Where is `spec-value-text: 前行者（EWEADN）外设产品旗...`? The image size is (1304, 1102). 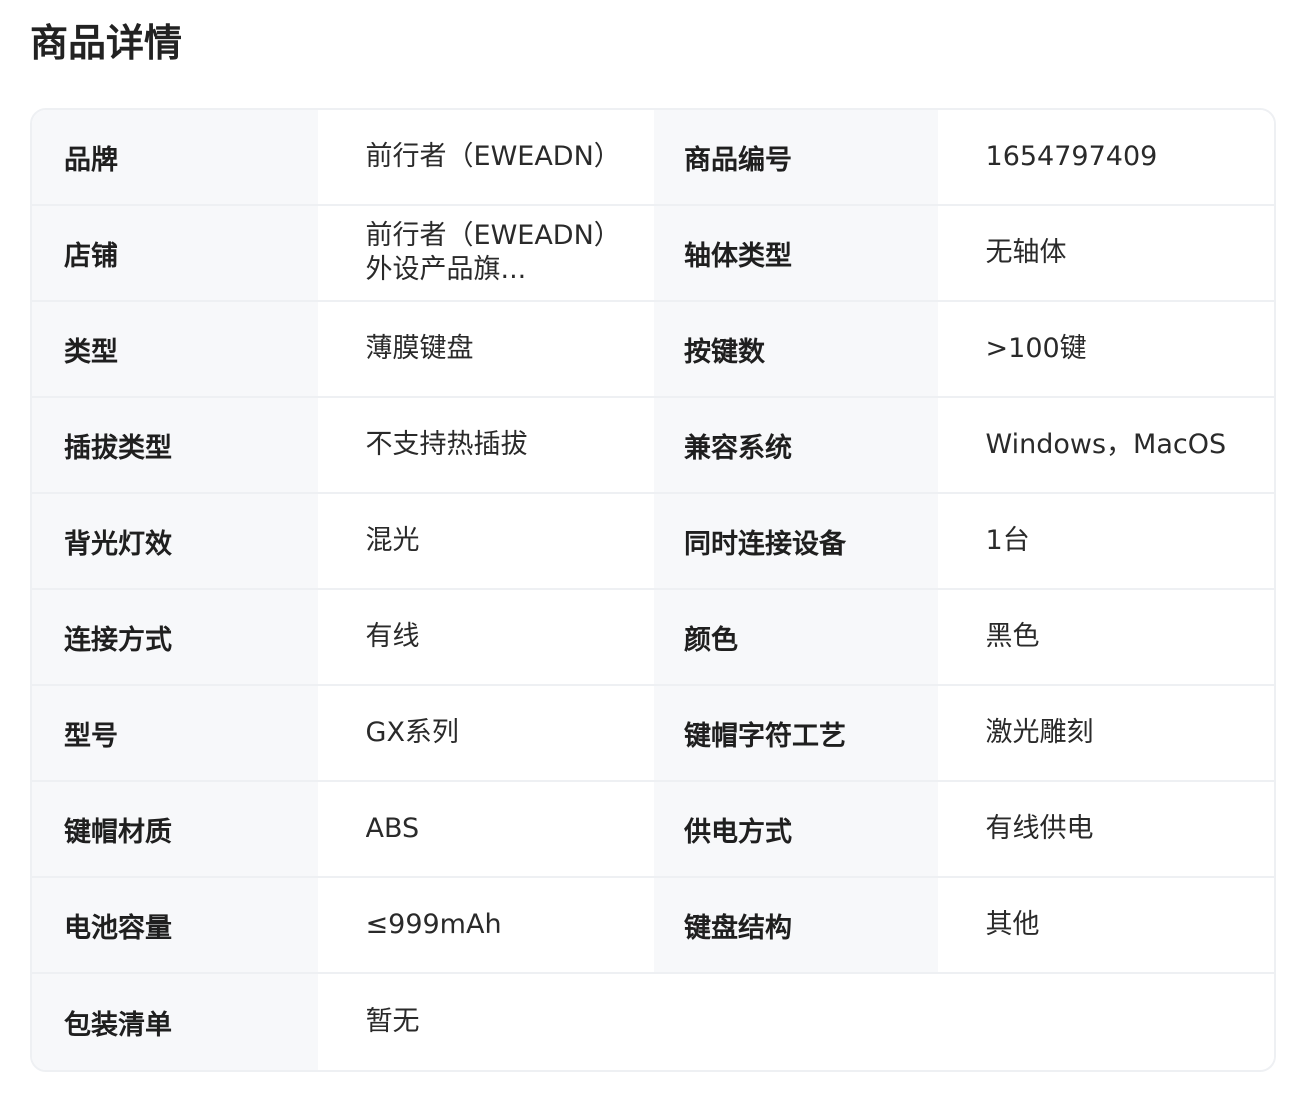
spec-value-text: 前行者（EWEADN）外设产品旗... is located at coordinates (493, 252).